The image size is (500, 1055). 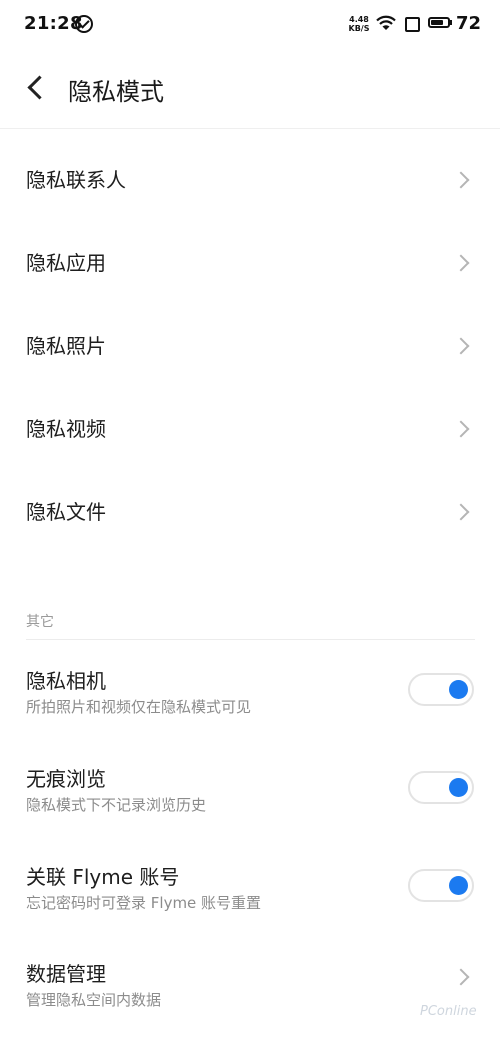 I want to click on option-incognito-browsing: 无痕浏览 隐私模式下不记录浏览历史, so click(x=250, y=811).